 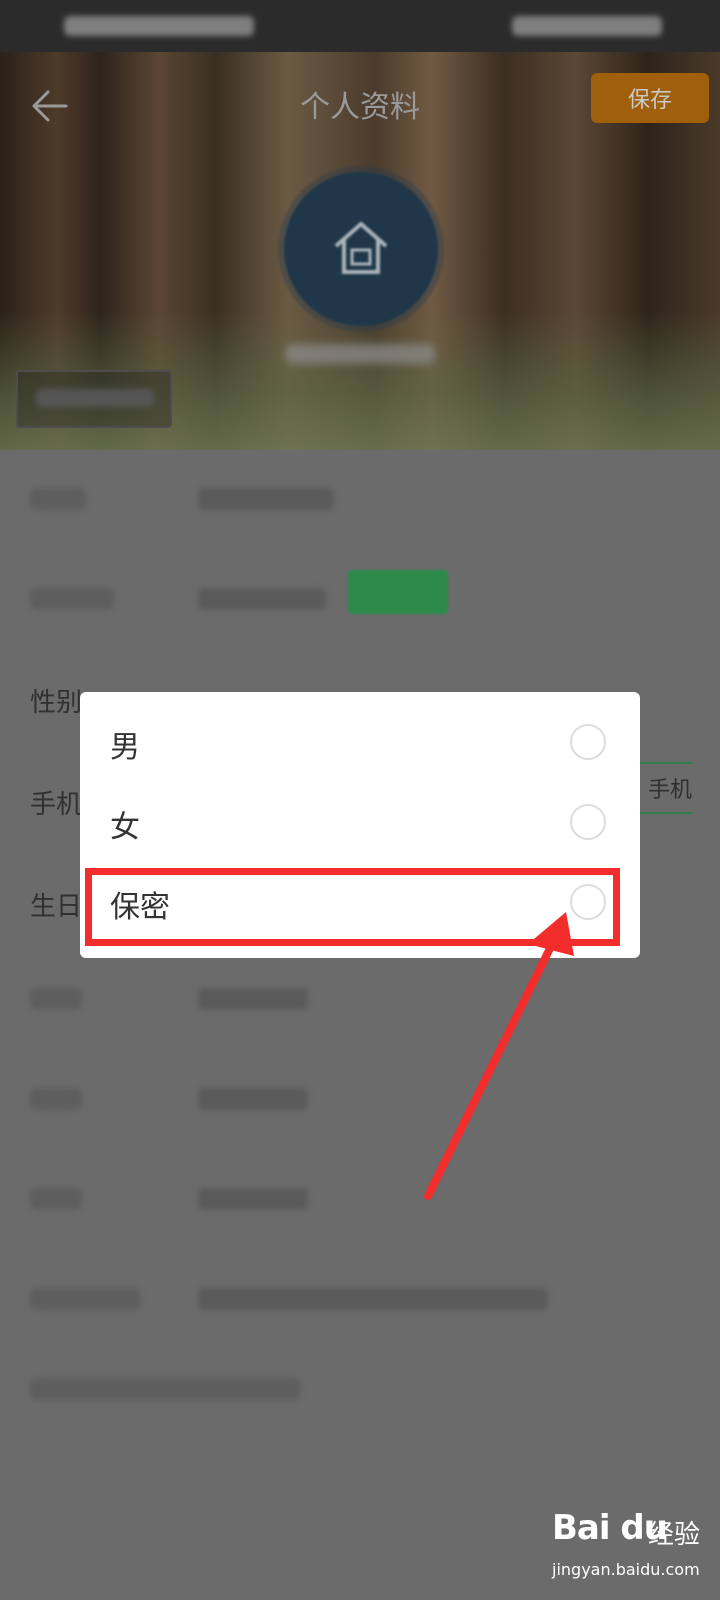 What do you see at coordinates (632, 1550) in the screenshot?
I see `baidu-jingyan-watermark: Bai du 经验 jingyan.baidu.com` at bounding box center [632, 1550].